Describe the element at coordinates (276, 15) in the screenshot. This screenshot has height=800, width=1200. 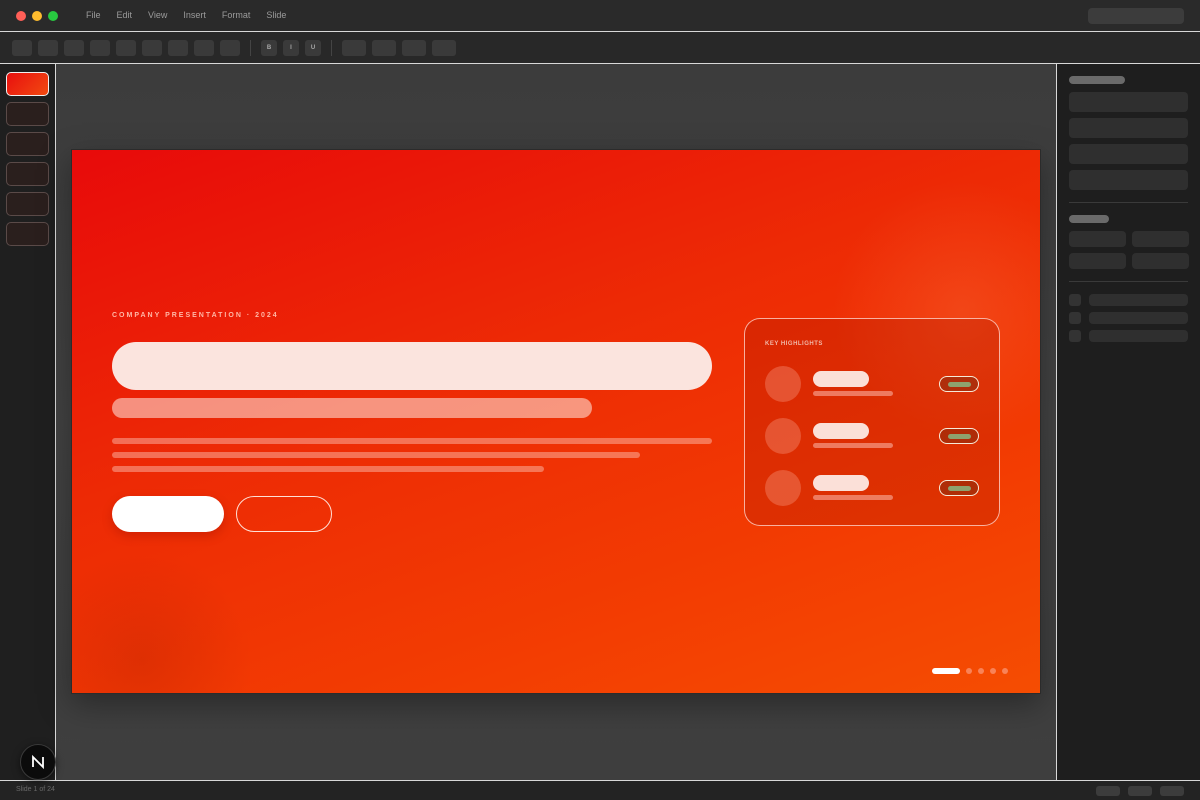
I see `menu-slide: Slide` at that location.